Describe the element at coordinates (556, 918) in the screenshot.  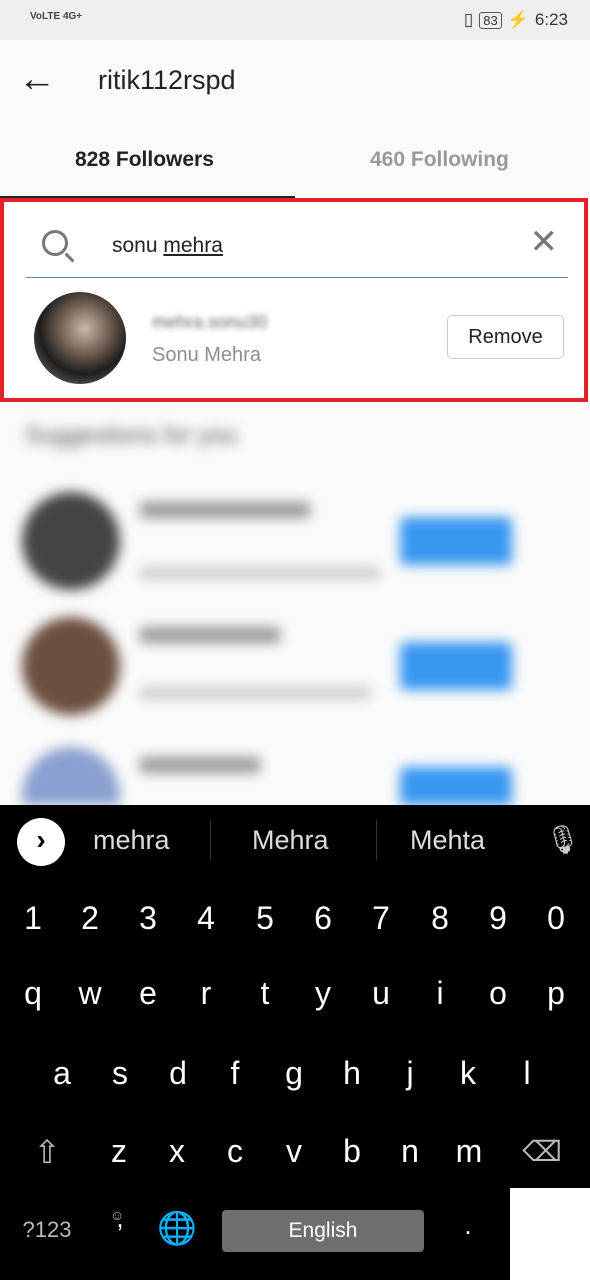
I see `key-0: 0` at that location.